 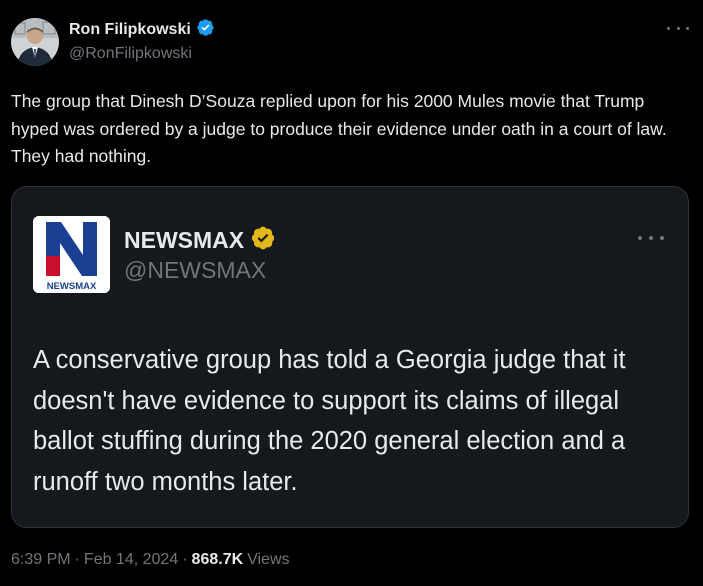 I want to click on author-name: Ron Filipkowski, so click(x=130, y=30).